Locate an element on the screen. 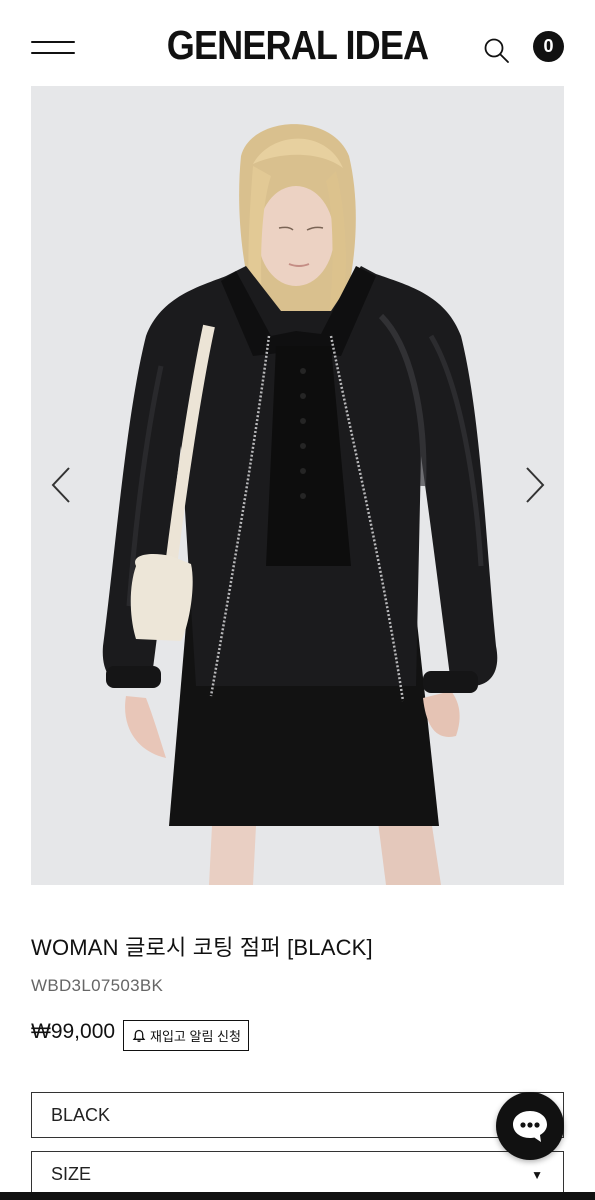 The width and height of the screenshot is (595, 1200). top-header: GENERAL IDEA 0 is located at coordinates (297, 43).